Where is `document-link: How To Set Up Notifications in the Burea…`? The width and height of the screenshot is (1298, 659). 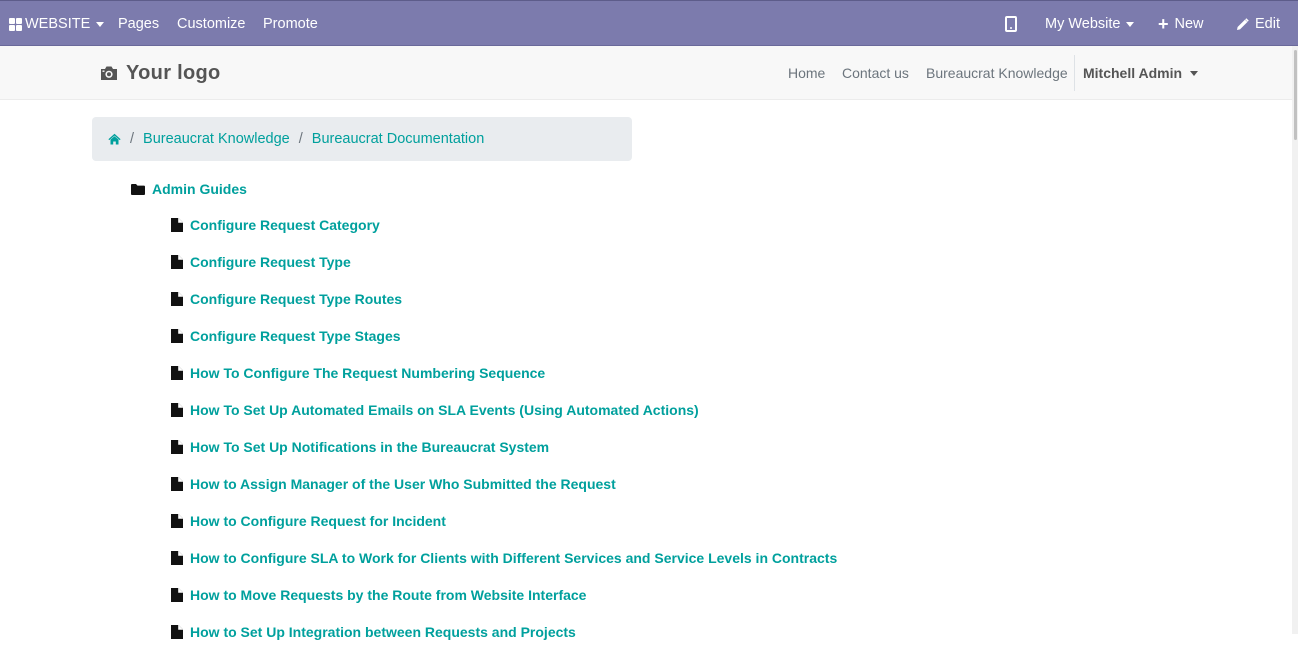 document-link: How To Set Up Notifications in the Burea… is located at coordinates (369, 447).